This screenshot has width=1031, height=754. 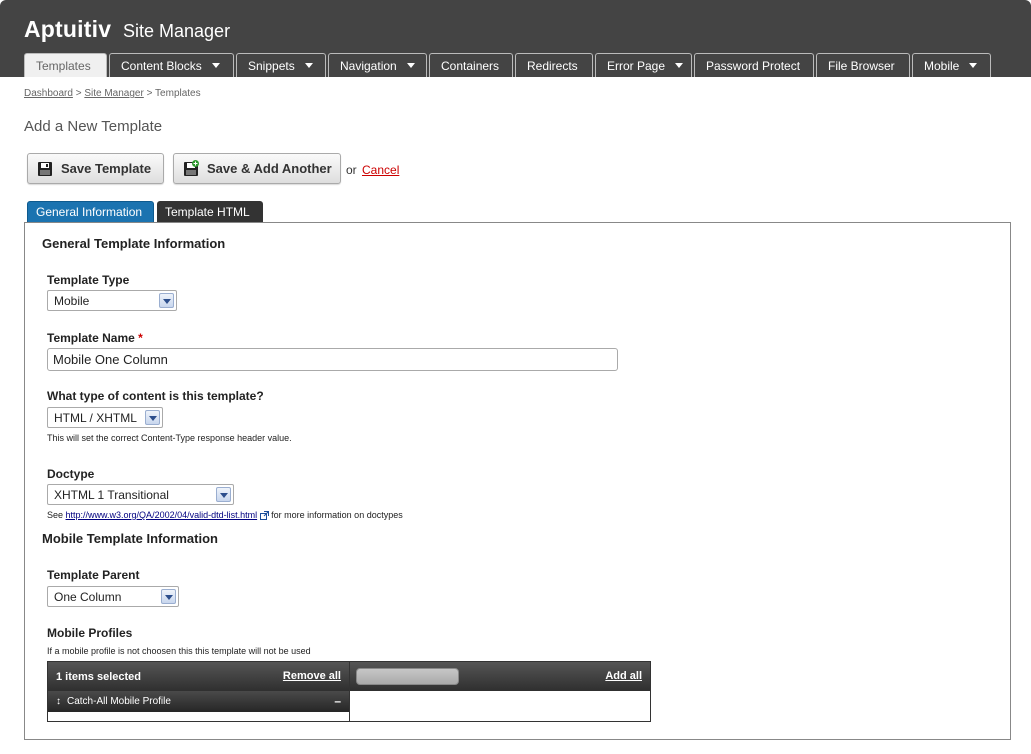 What do you see at coordinates (72, 300) in the screenshot?
I see `template-type-value: Mobile` at bounding box center [72, 300].